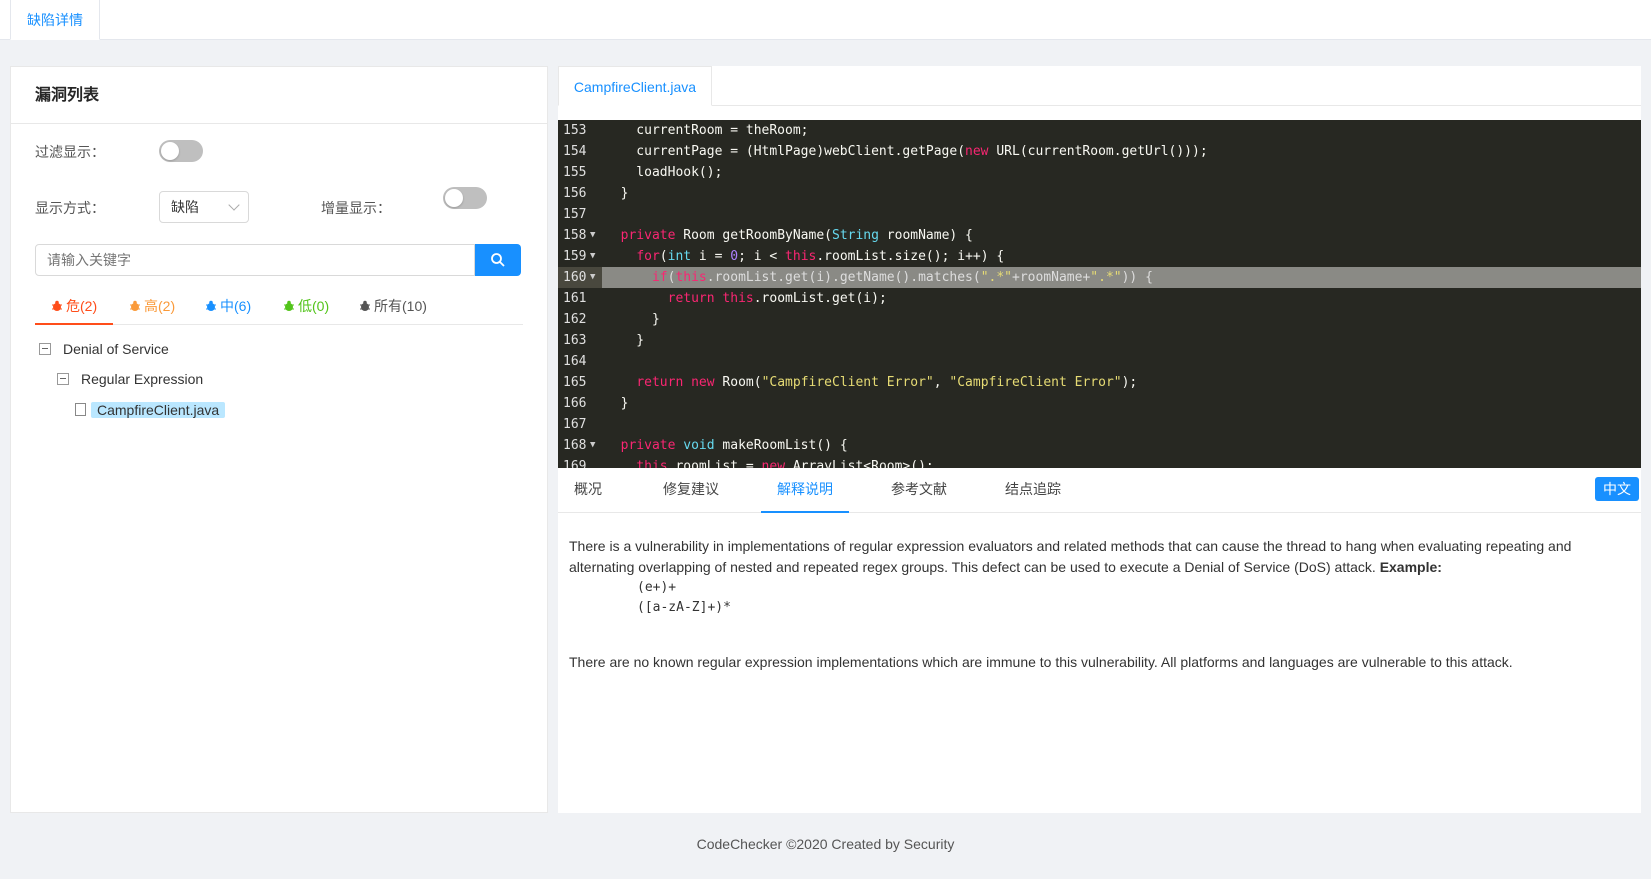  I want to click on filter-toggle, so click(181, 151).